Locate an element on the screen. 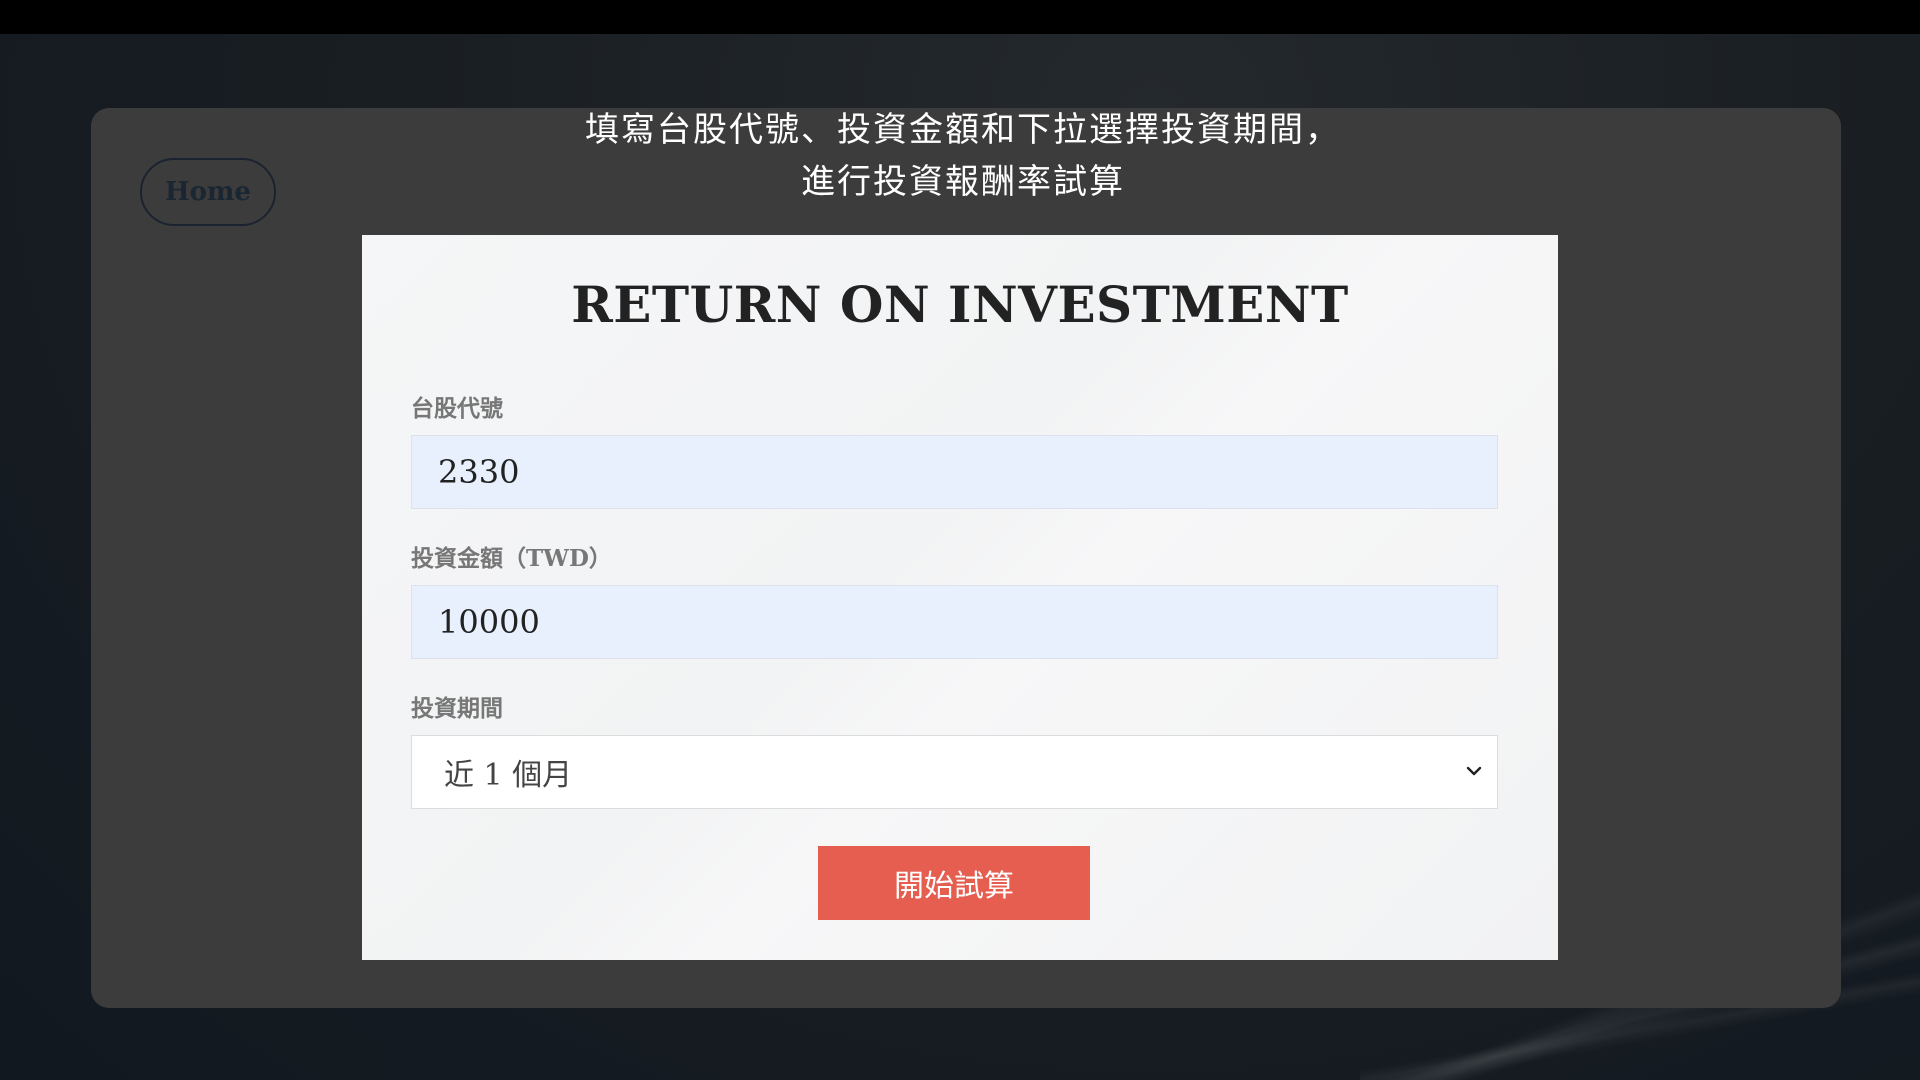  stock-code-input is located at coordinates (954, 472).